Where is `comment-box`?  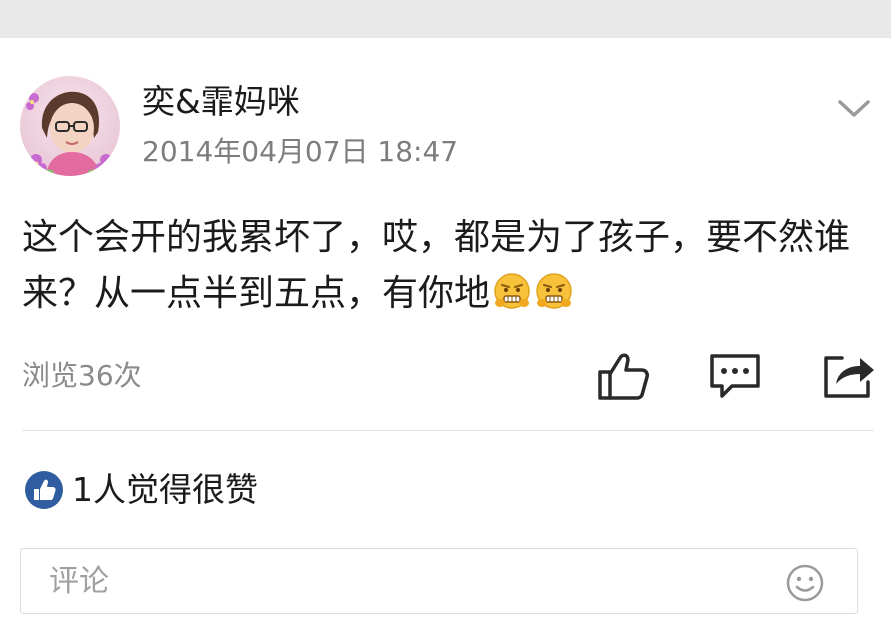
comment-box is located at coordinates (439, 581).